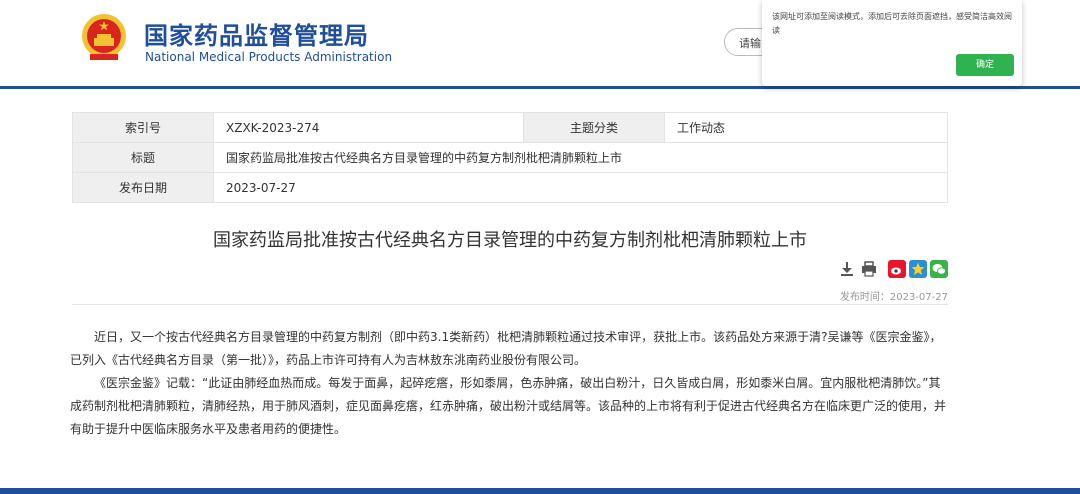 Image resolution: width=1080 pixels, height=494 pixels. Describe the element at coordinates (580, 157) in the screenshot. I see `title-value: 国家药监局批准按古代经典名方目录管理的中药复方制剂枇杷清肺颗粒上市` at that location.